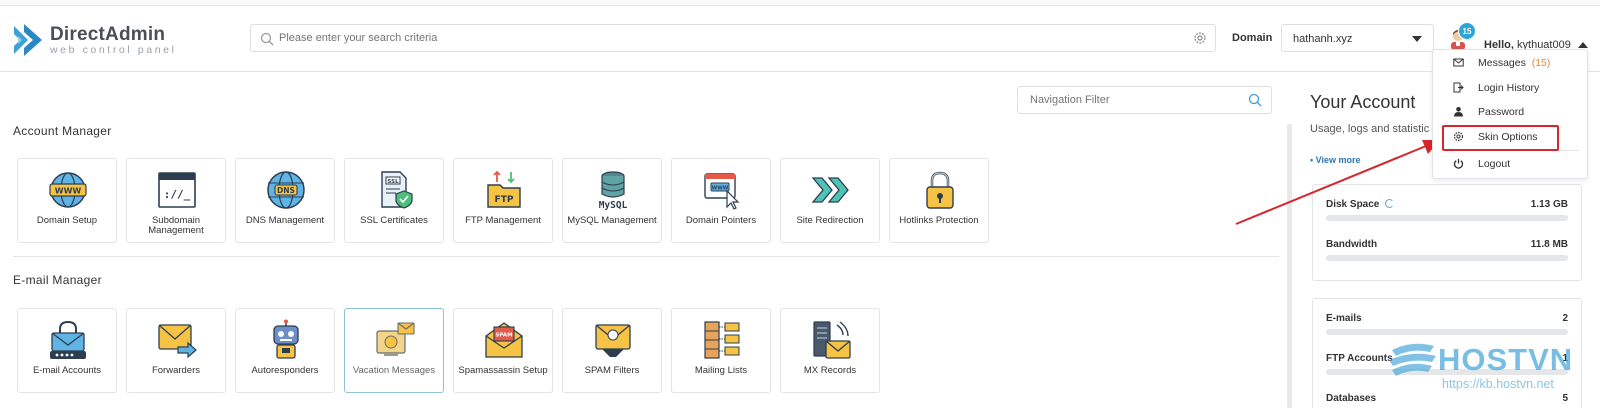  I want to click on global-search, so click(733, 38).